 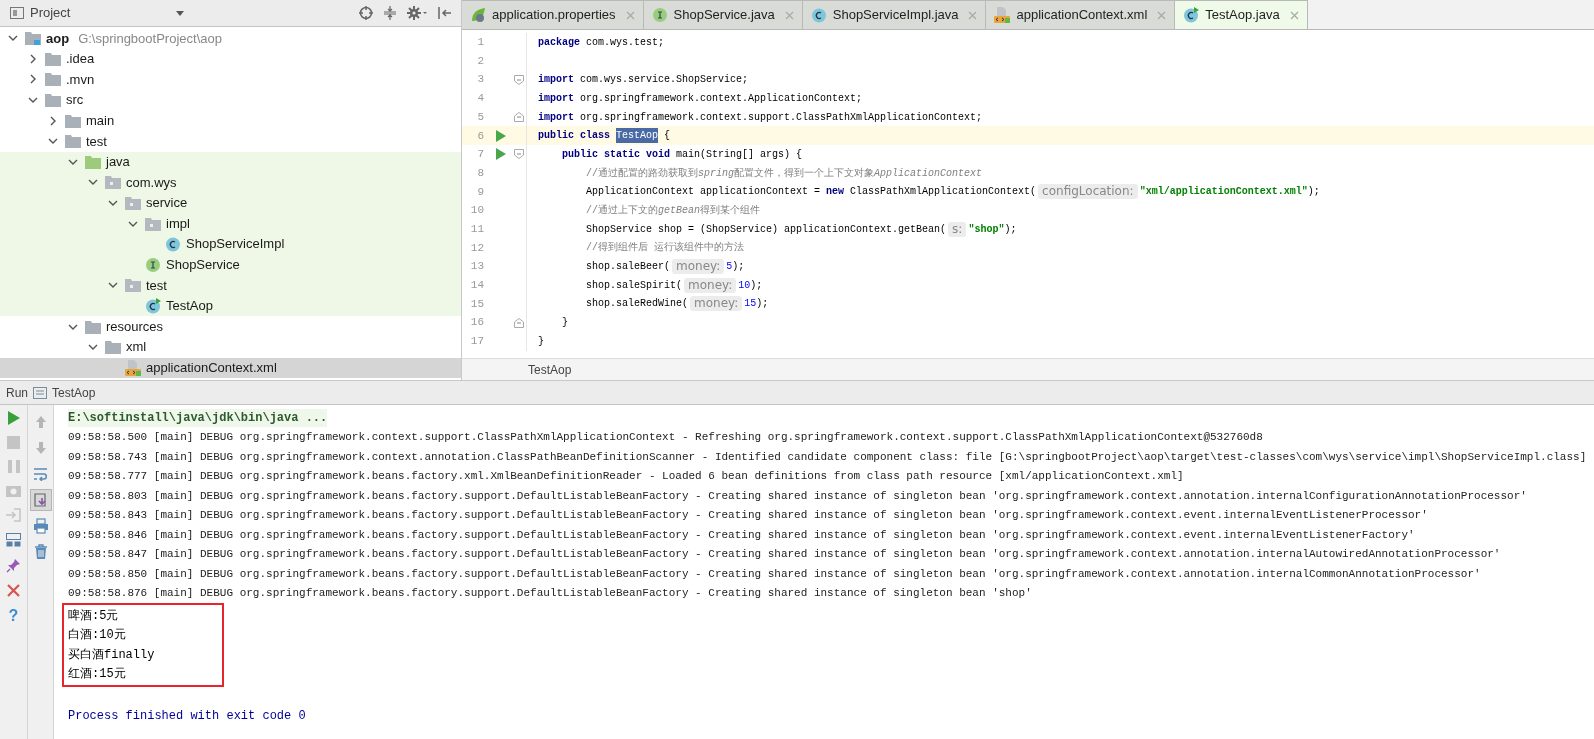 I want to click on code-line: ApplicationContext applicationContext = new ClassPathXmlApplicationContext( configLocation: "xml/applicationContext.xml");, so click(x=952, y=192).